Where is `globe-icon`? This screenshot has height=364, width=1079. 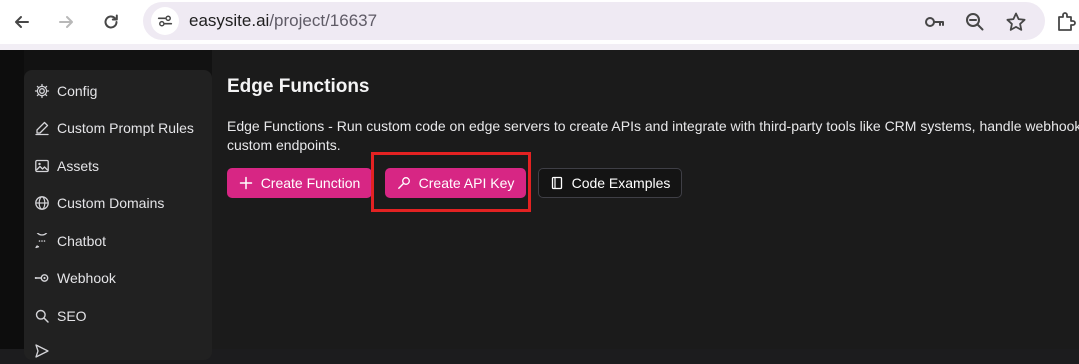 globe-icon is located at coordinates (42, 203).